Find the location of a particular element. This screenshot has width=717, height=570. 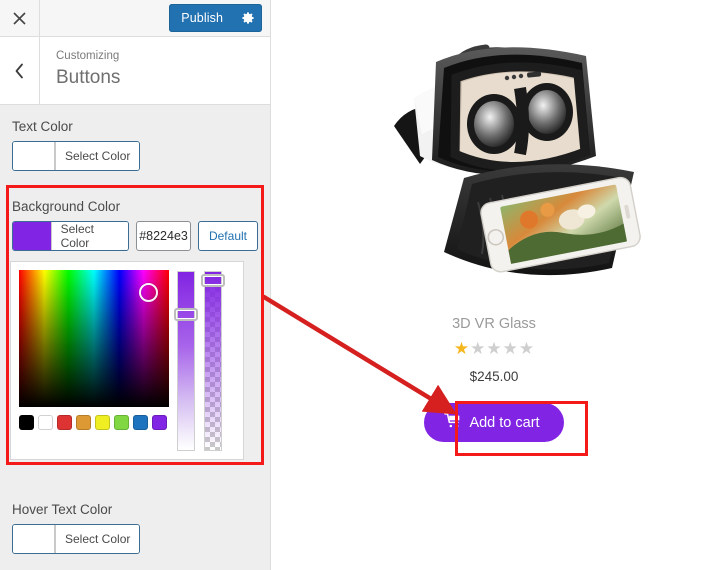

publish-button-group: Publish is located at coordinates (215, 18).